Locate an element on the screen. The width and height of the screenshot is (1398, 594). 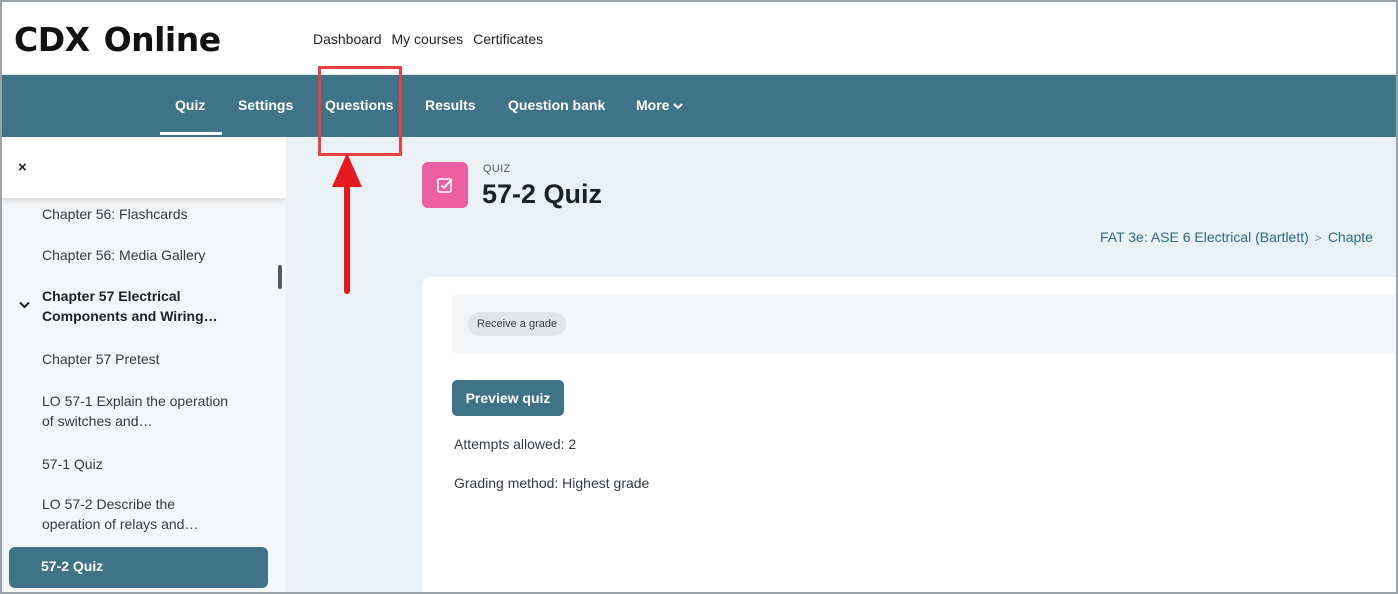
primary-nav: Dashboard My courses Certificates is located at coordinates (428, 39).